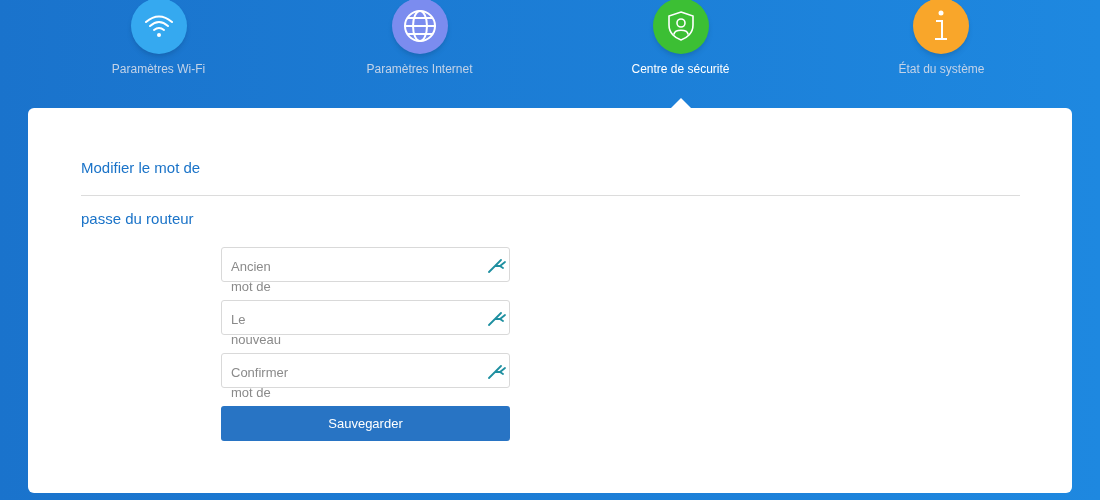 This screenshot has width=1100, height=500. What do you see at coordinates (365, 317) in the screenshot?
I see `password-field: Le` at bounding box center [365, 317].